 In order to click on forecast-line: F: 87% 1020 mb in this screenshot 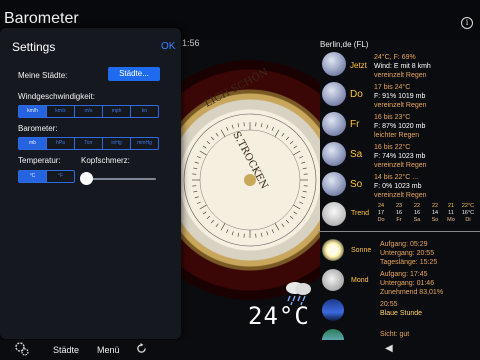, I will do `click(400, 126)`.